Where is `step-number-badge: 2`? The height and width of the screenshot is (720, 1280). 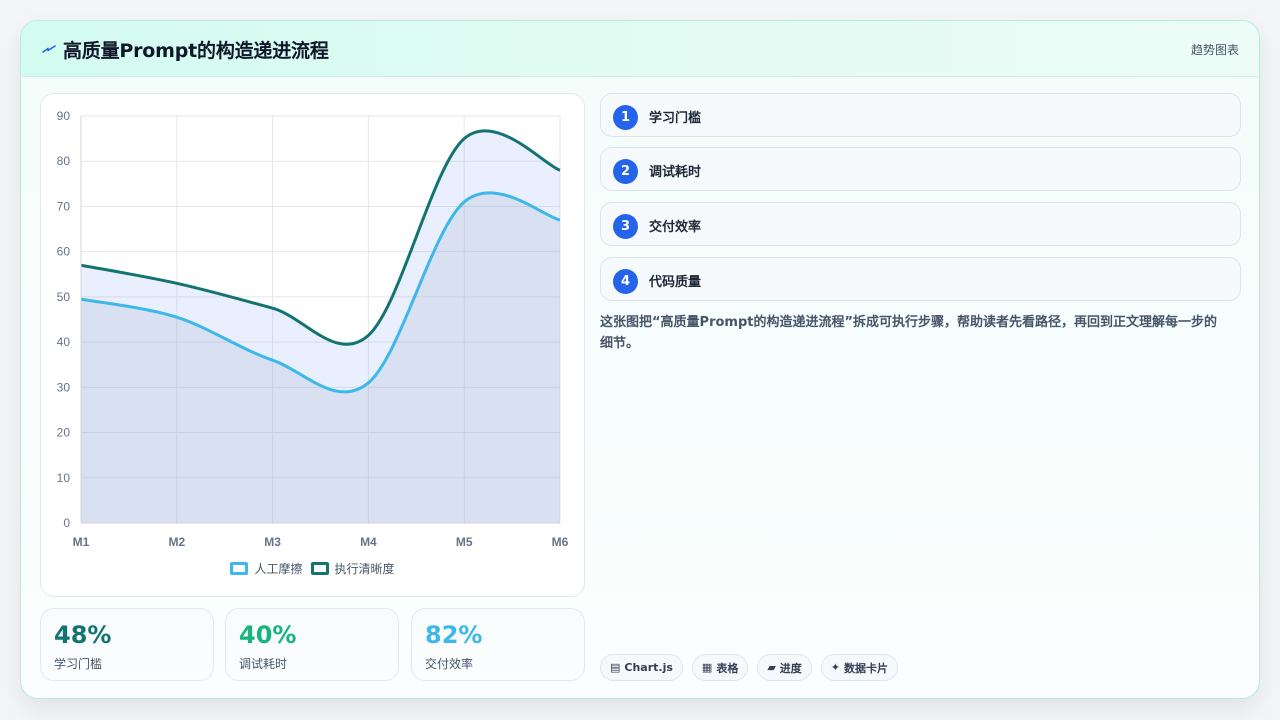
step-number-badge: 2 is located at coordinates (625, 171).